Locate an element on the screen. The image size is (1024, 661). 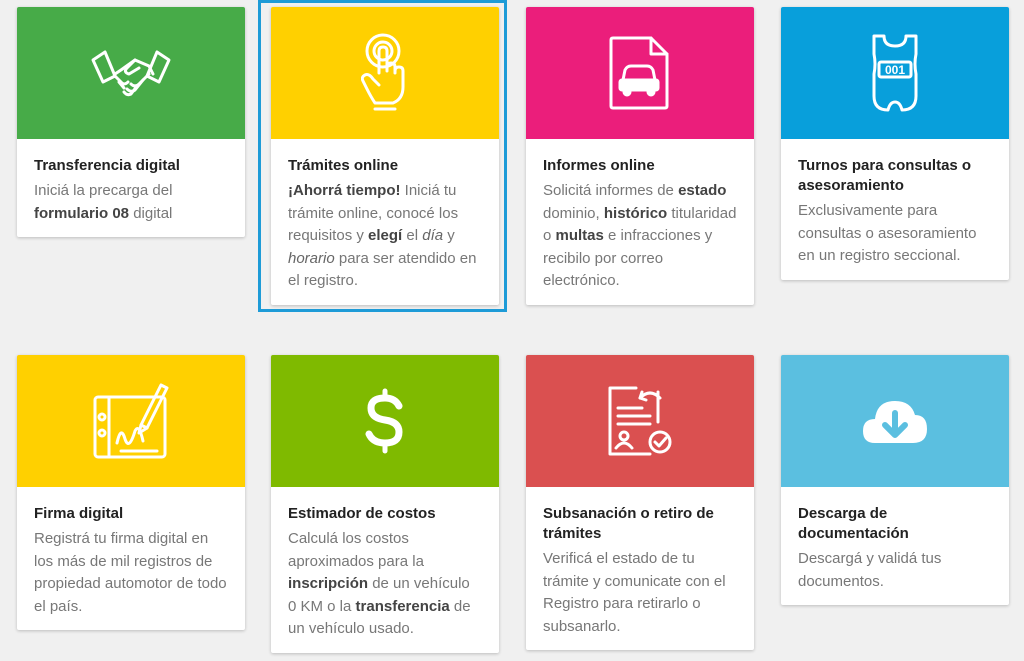
dollar-icon is located at coordinates (385, 421).